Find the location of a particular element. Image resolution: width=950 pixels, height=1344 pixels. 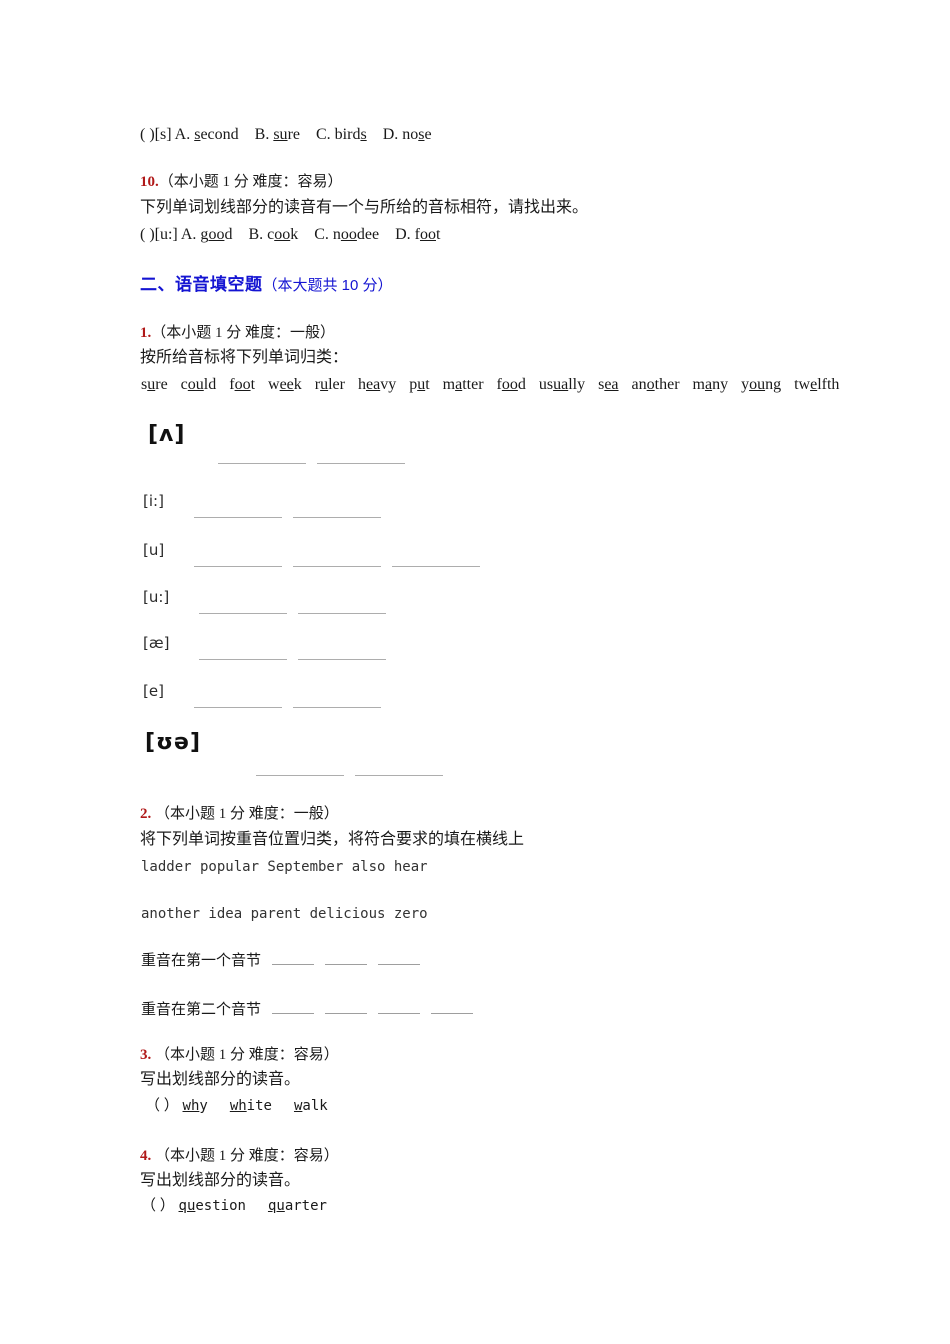

ipa-symbol: [e] is located at coordinates (153, 691).